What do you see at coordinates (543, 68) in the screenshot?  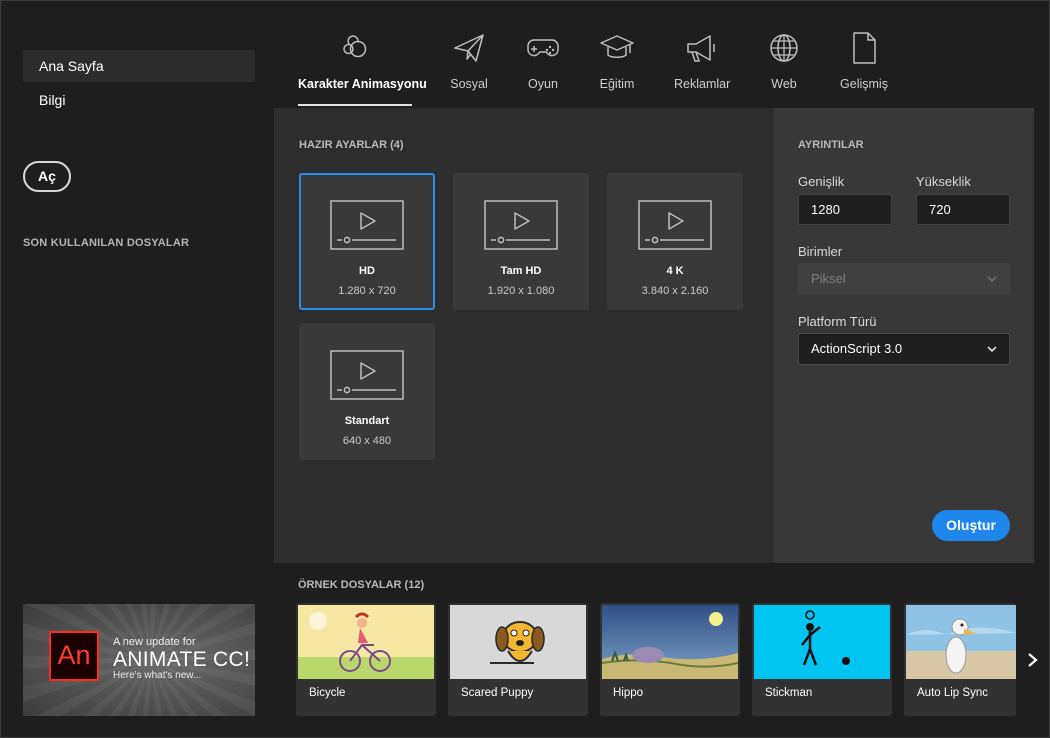 I see `tab-game: Oyun` at bounding box center [543, 68].